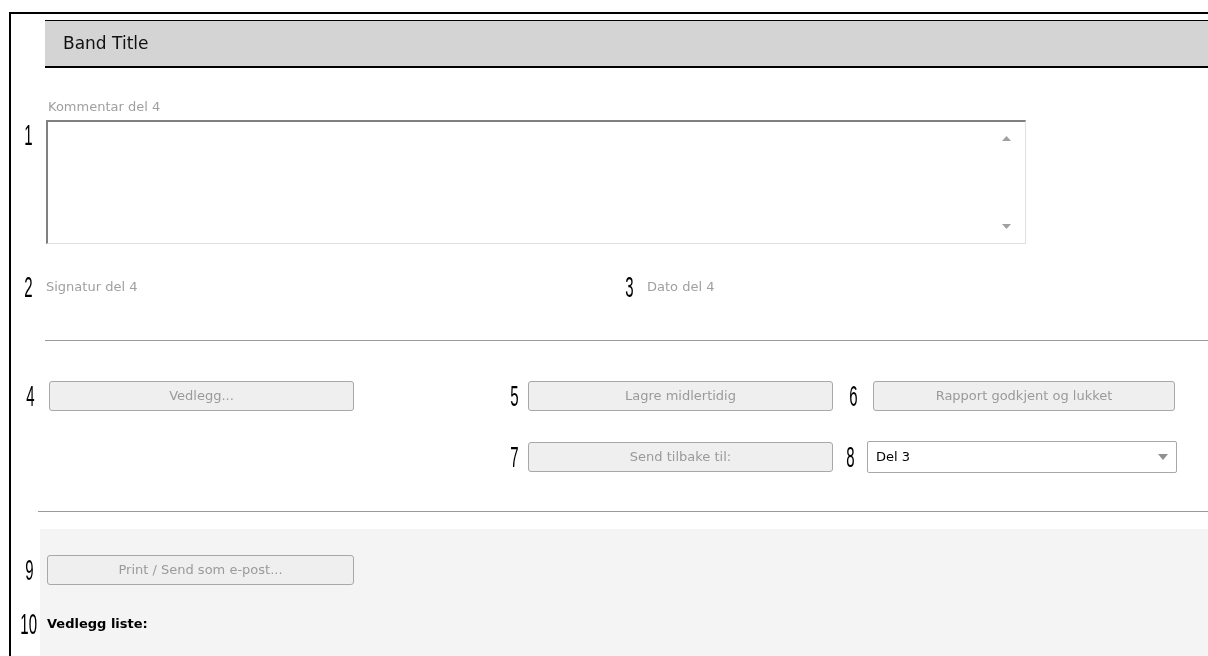 The width and height of the screenshot is (1208, 656). I want to click on callout-number: 2, so click(28, 287).